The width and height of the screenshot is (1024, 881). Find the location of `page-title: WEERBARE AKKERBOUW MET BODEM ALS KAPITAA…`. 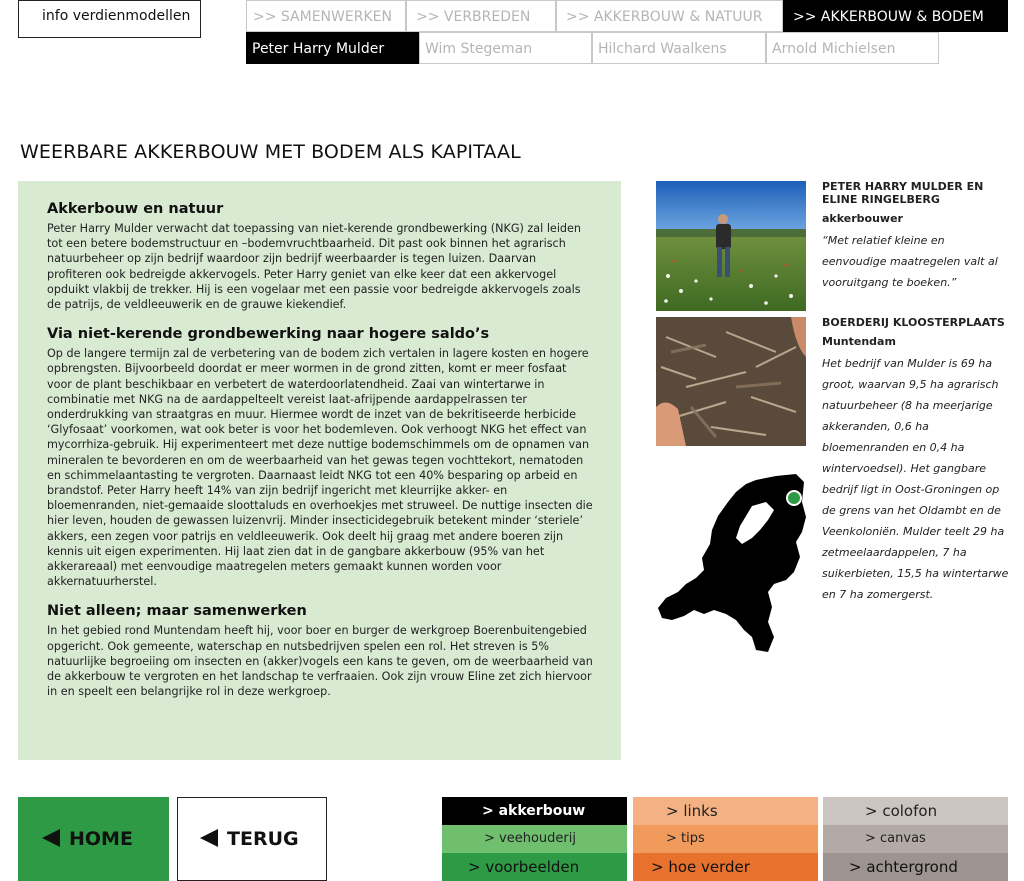

page-title: WEERBARE AKKERBOUW MET BODEM ALS KAPITAA… is located at coordinates (270, 152).